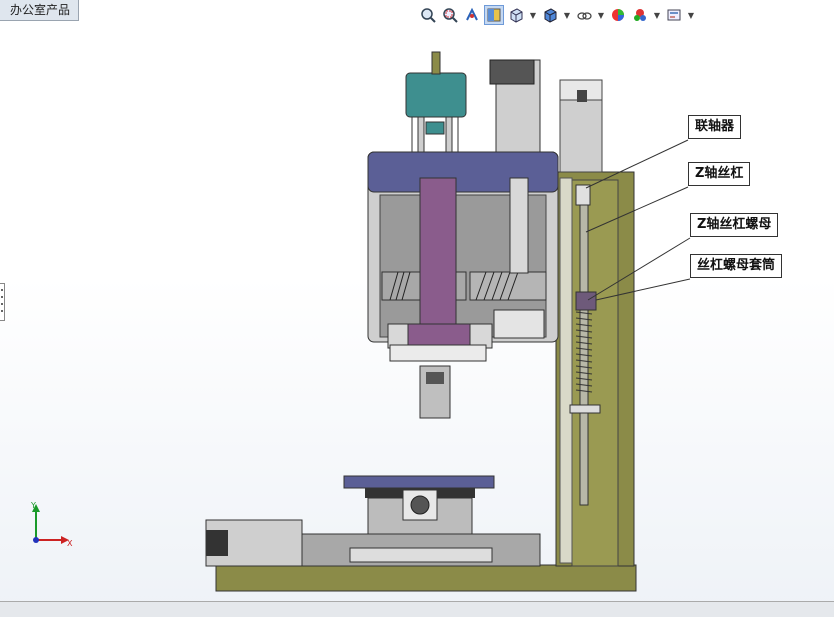 Image resolution: width=834 pixels, height=617 pixels. Describe the element at coordinates (436, 95) in the screenshot. I see `spindle-motor` at that location.